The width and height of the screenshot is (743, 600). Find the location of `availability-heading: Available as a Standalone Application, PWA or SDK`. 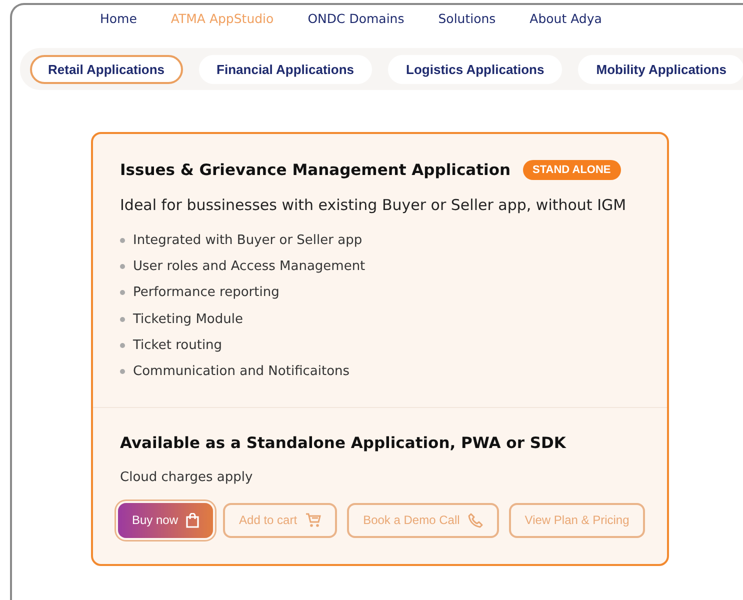

availability-heading: Available as a Standalone Application, PWA or SDK is located at coordinates (344, 443).